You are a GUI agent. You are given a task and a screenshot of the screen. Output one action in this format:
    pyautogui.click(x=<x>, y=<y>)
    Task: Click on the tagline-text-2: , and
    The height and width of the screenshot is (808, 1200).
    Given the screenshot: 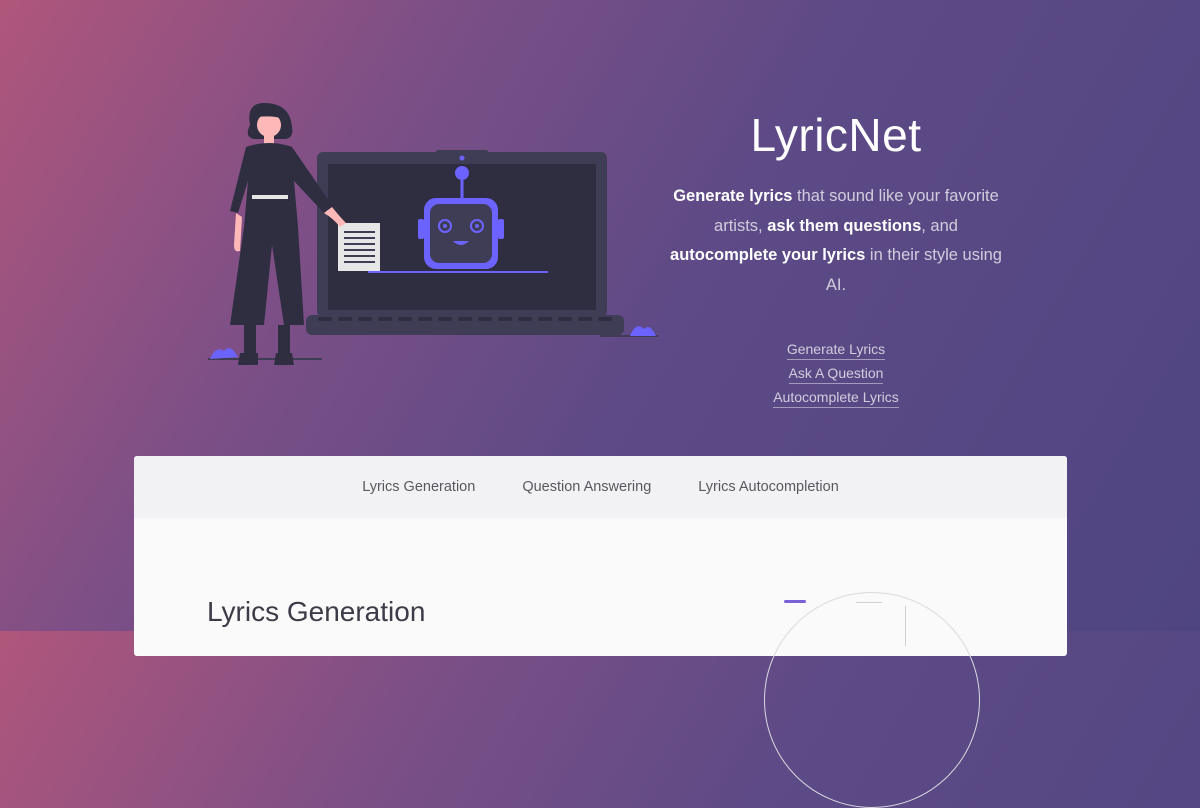 What is the action you would take?
    pyautogui.click(x=939, y=225)
    